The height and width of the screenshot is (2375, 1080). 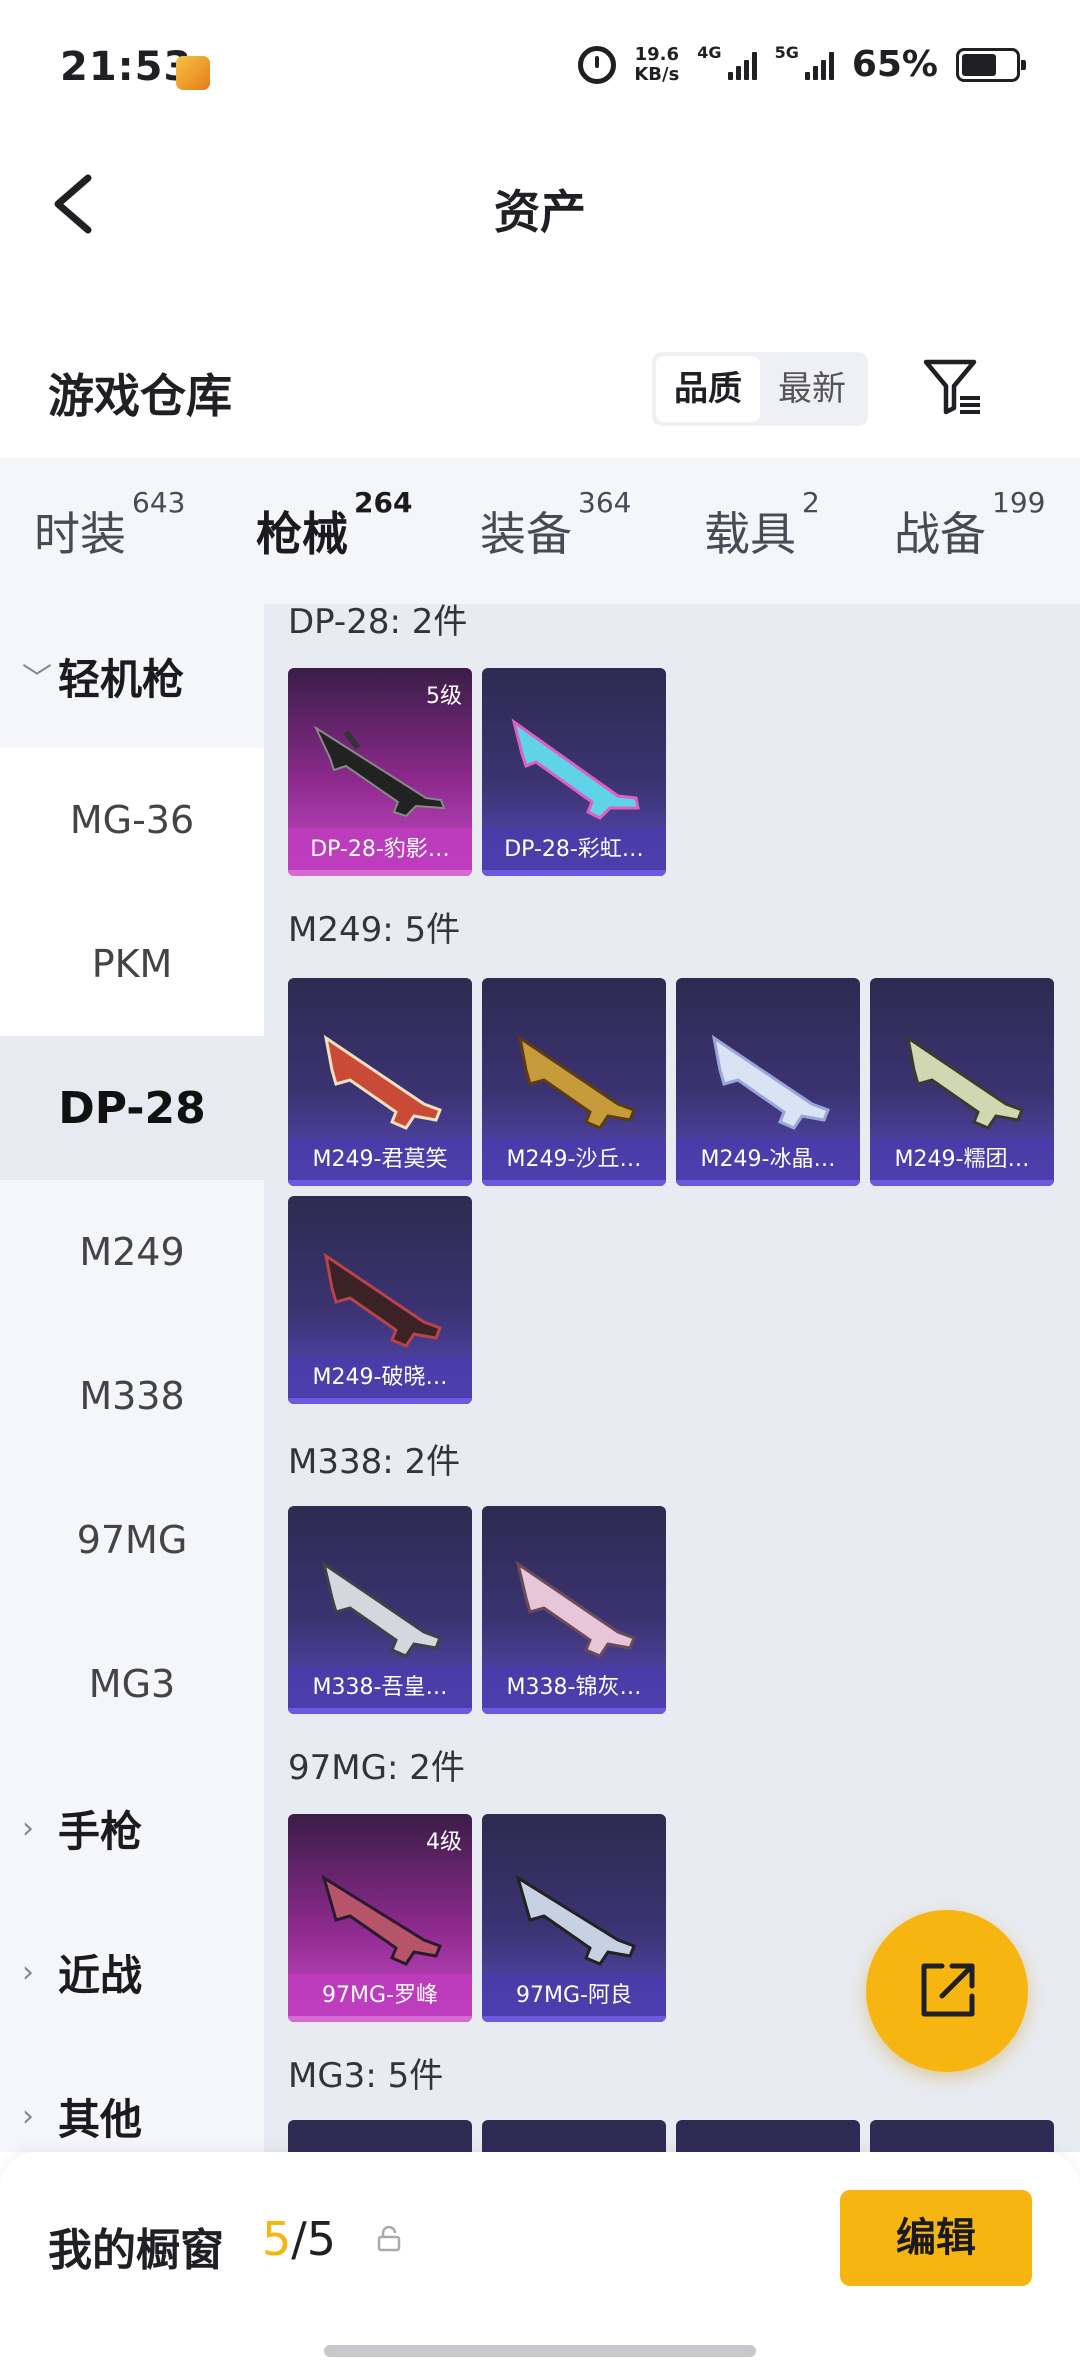 I want to click on sort-toggle: 品质 最新, so click(x=760, y=389).